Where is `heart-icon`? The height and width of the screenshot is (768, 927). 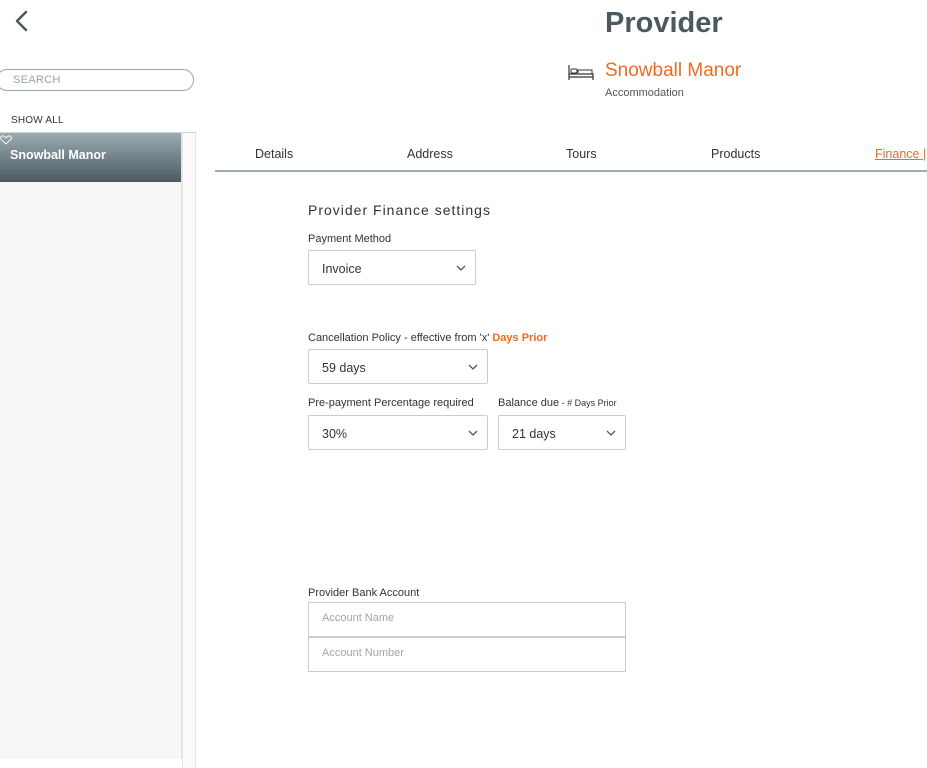 heart-icon is located at coordinates (6, 140).